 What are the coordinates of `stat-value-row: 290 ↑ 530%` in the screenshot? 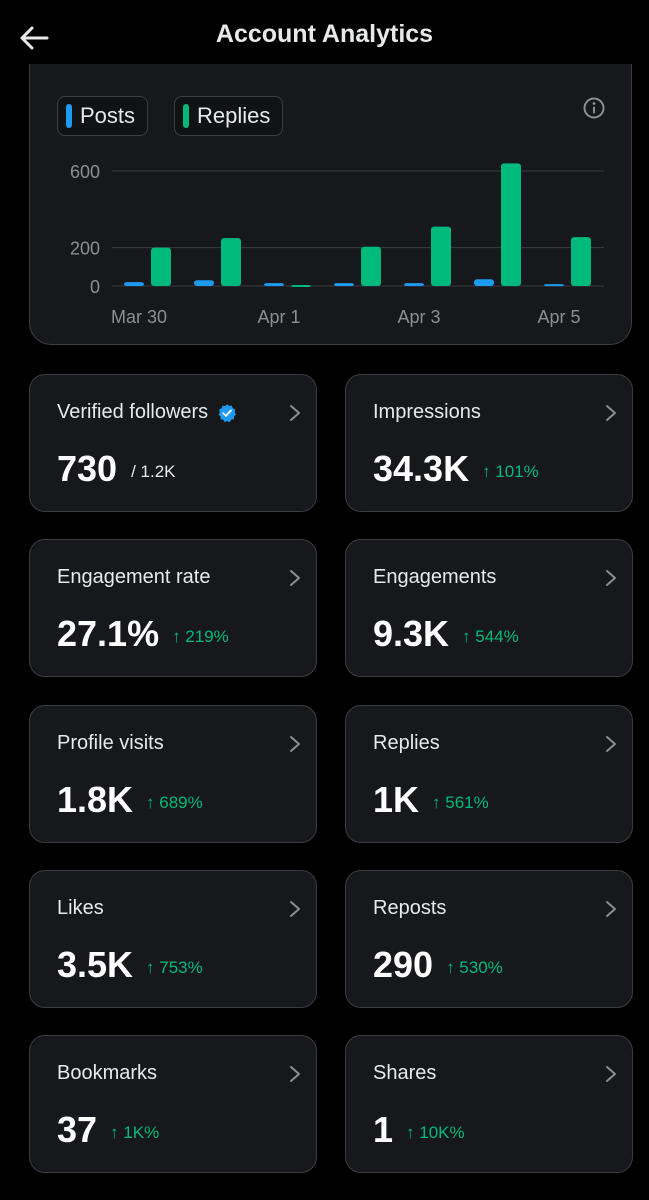 It's located at (438, 968).